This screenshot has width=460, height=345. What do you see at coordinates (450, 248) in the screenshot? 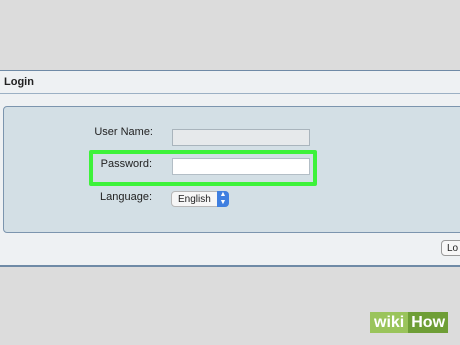
I see `login-button: Lo` at bounding box center [450, 248].